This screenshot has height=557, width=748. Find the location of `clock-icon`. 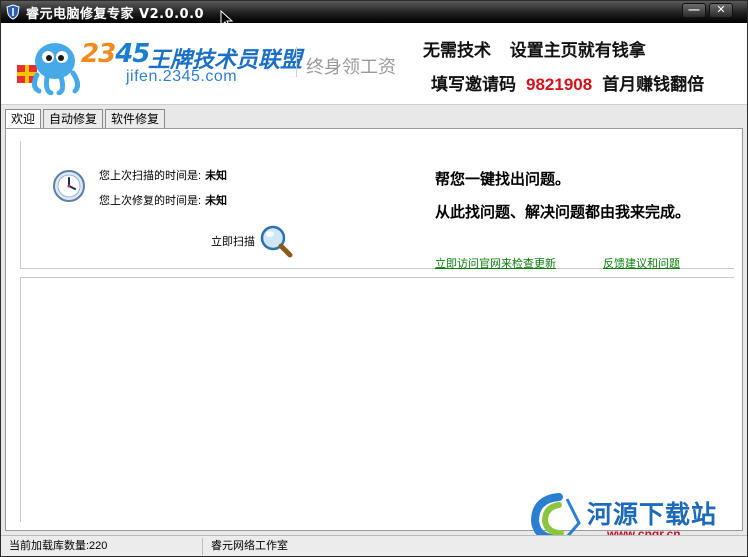

clock-icon is located at coordinates (69, 186).